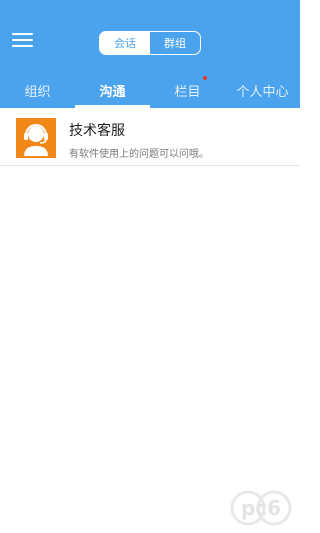  I want to click on conversation-title: 技术客服, so click(97, 131).